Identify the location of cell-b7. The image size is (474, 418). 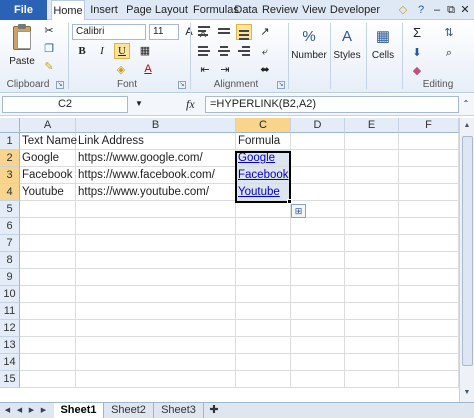
(156, 243).